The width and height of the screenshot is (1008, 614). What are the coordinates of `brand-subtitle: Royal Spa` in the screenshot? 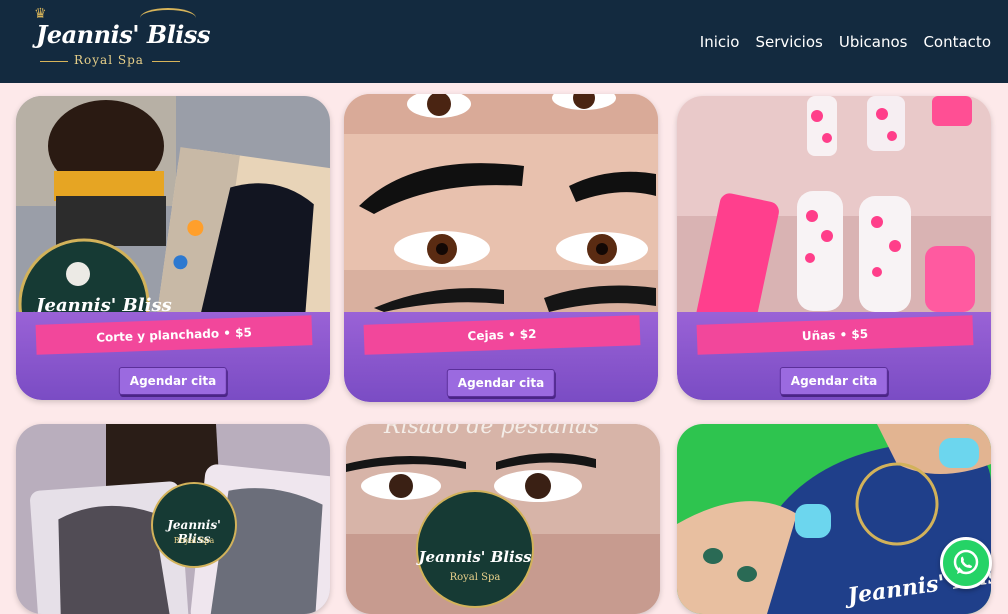 It's located at (109, 60).